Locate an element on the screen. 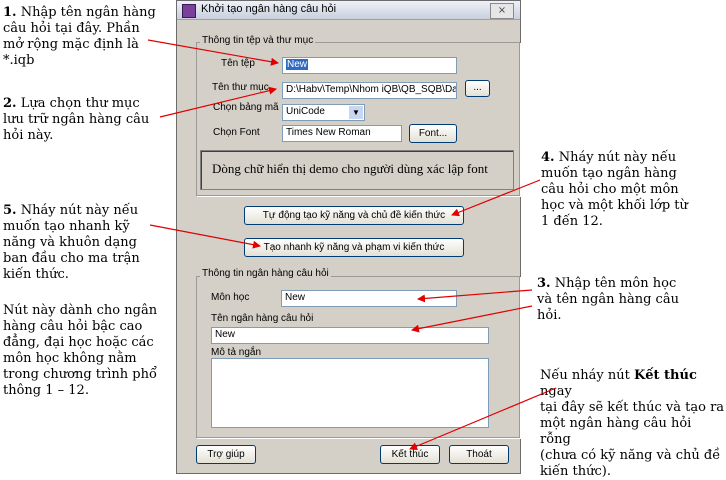 This screenshot has width=726, height=480. arrow-finish is located at coordinates (483, 418).